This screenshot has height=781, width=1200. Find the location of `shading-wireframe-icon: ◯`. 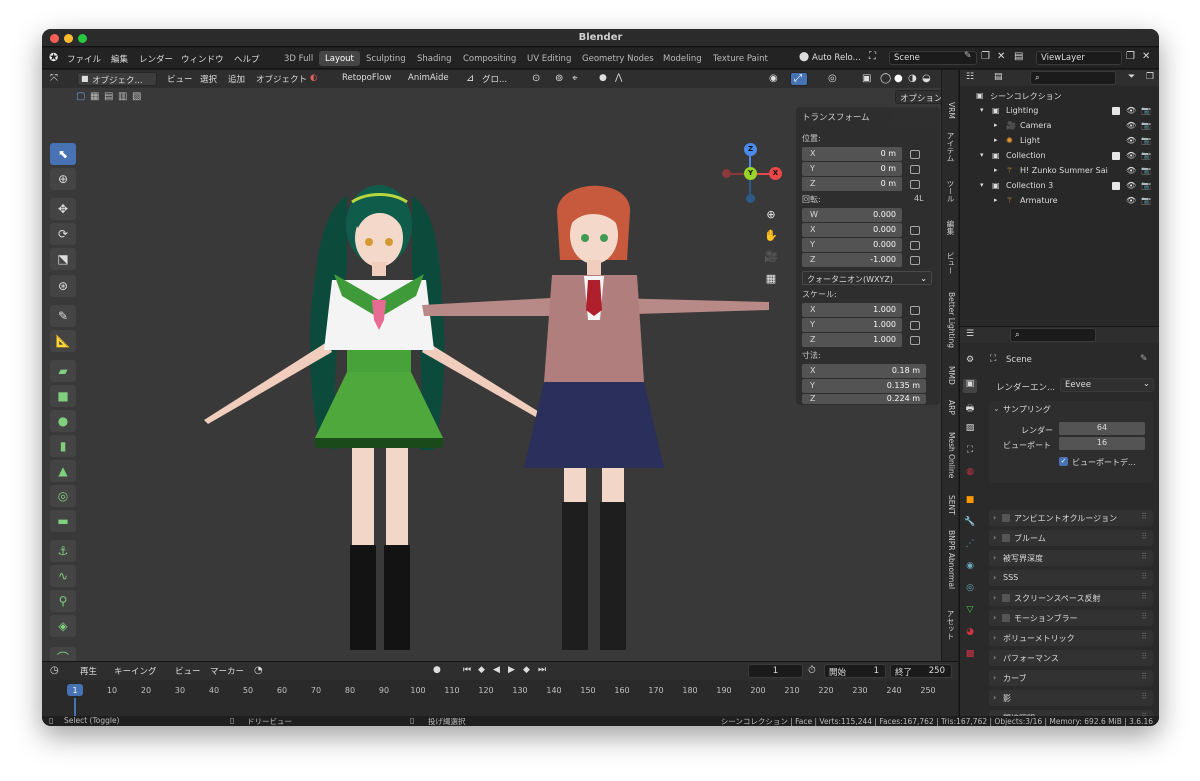

shading-wireframe-icon: ◯ is located at coordinates (885, 78).